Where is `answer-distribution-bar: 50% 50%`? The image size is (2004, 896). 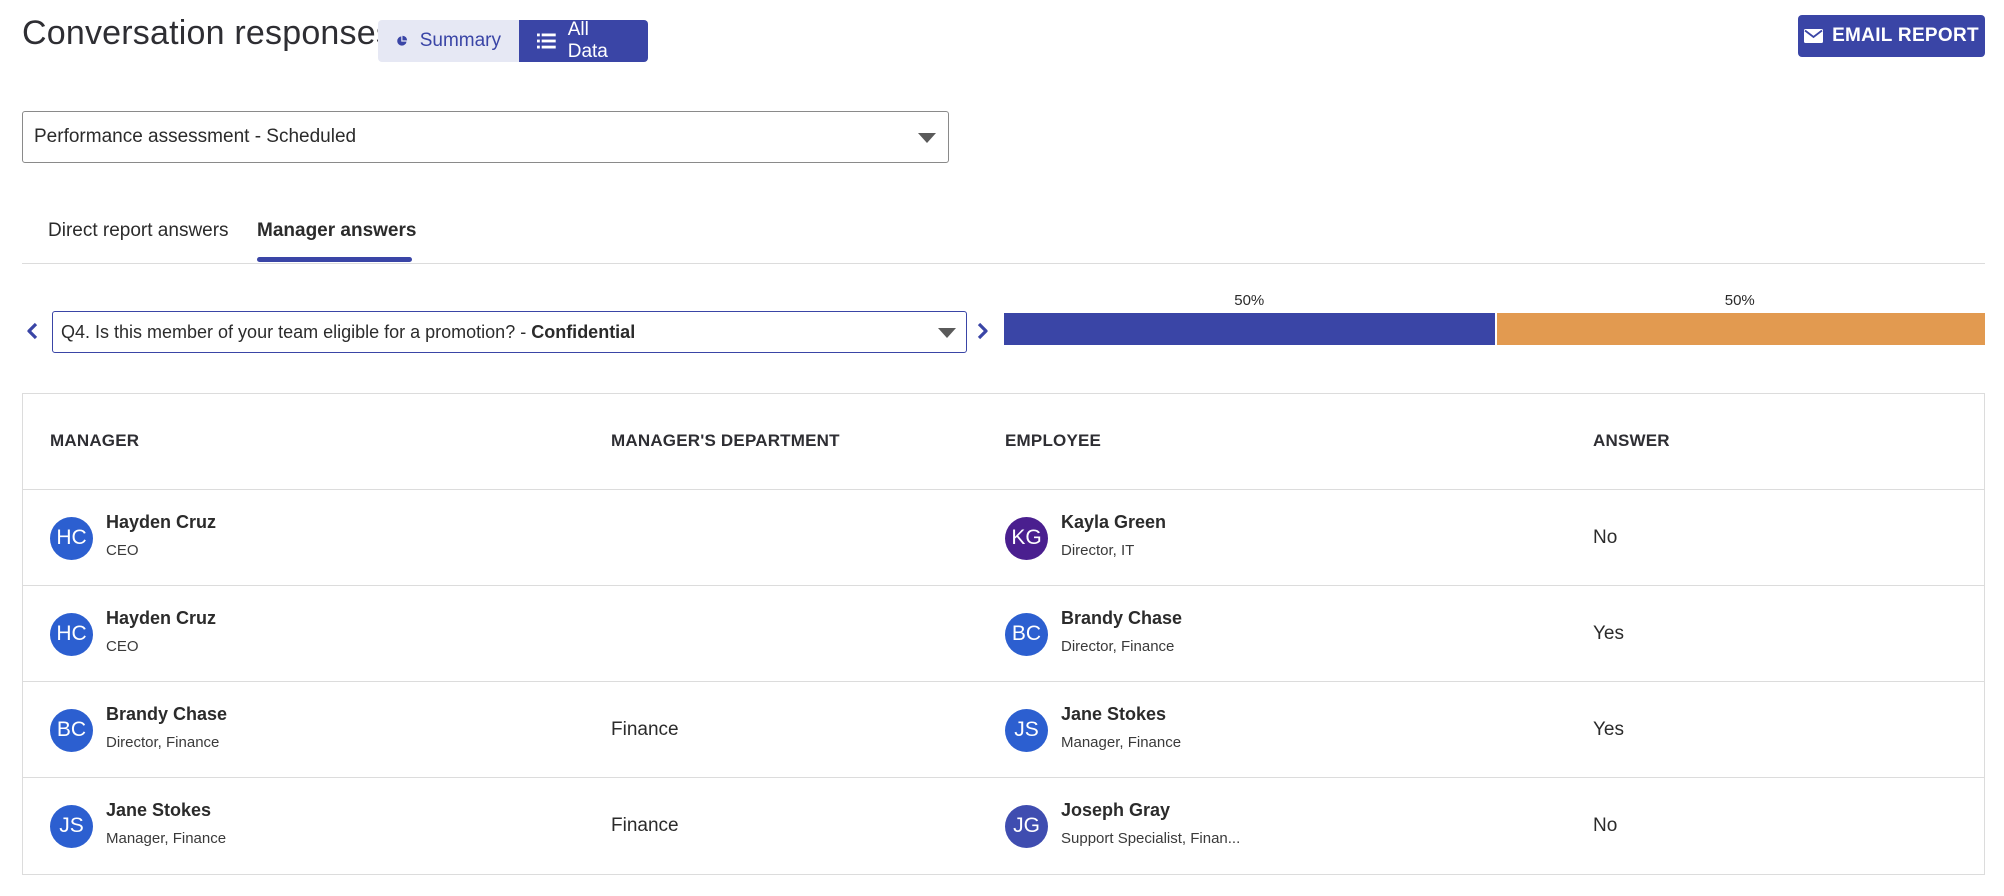
answer-distribution-bar: 50% 50% is located at coordinates (1494, 318).